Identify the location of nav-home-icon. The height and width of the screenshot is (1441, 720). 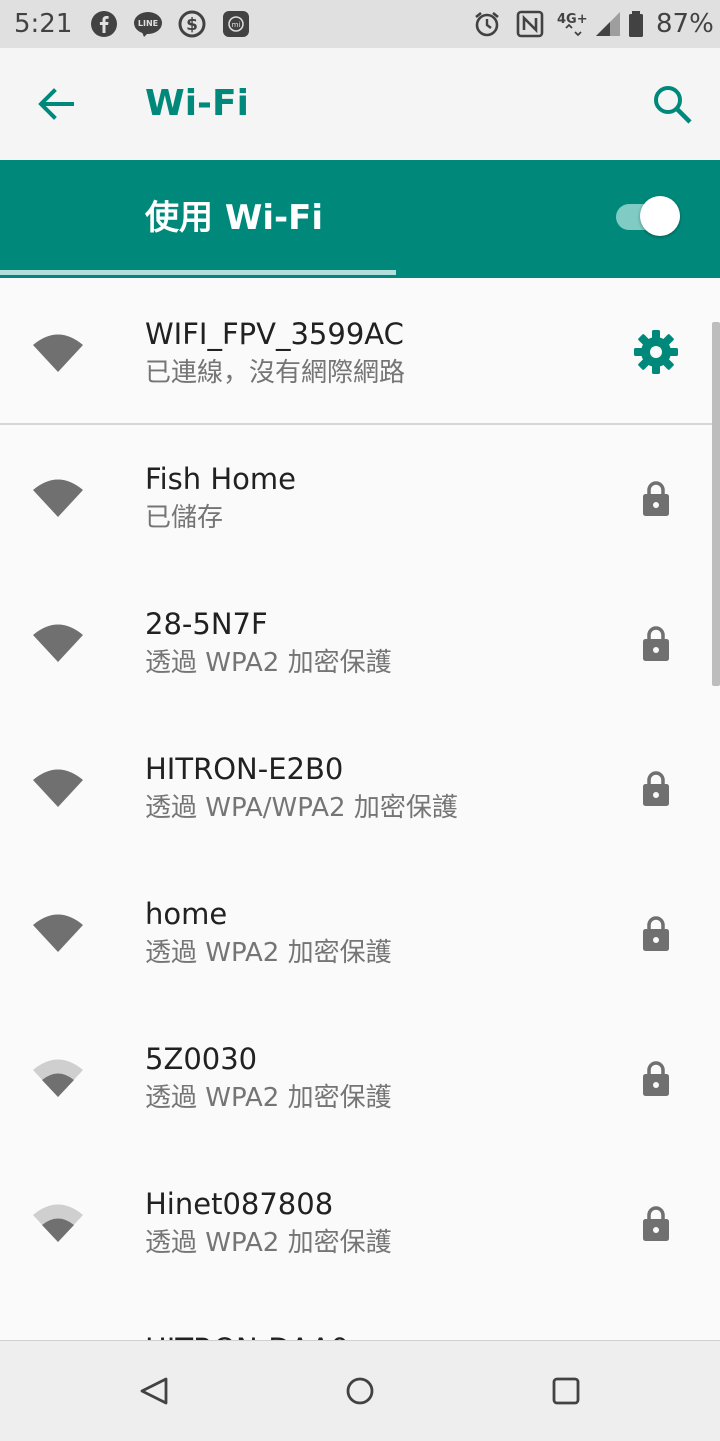
(360, 1391).